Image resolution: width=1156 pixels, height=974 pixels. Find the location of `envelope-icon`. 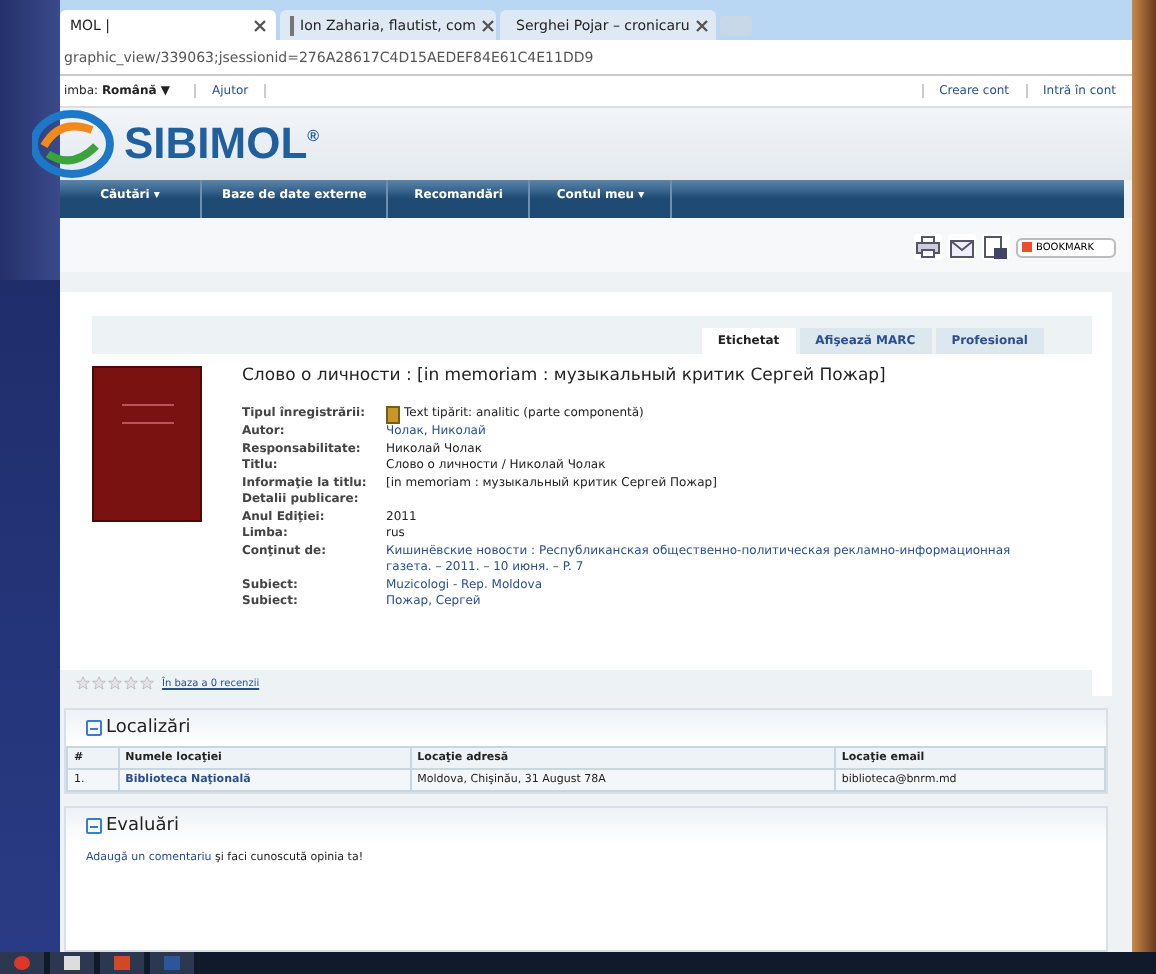

envelope-icon is located at coordinates (962, 247).